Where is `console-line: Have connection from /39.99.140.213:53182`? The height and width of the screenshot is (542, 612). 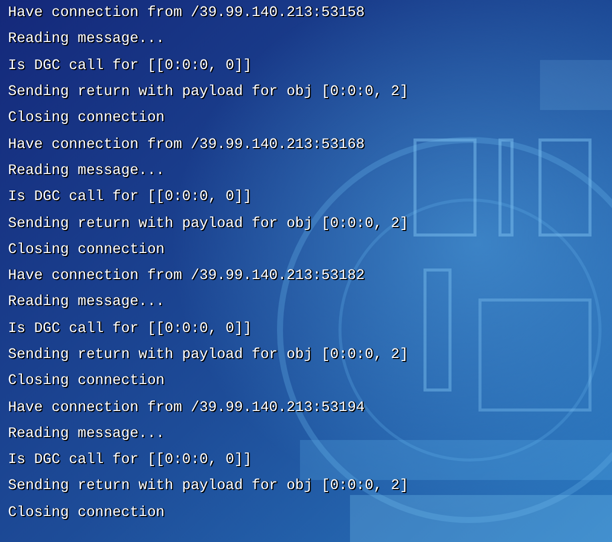 console-line: Have connection from /39.99.140.213:53182 is located at coordinates (186, 276).